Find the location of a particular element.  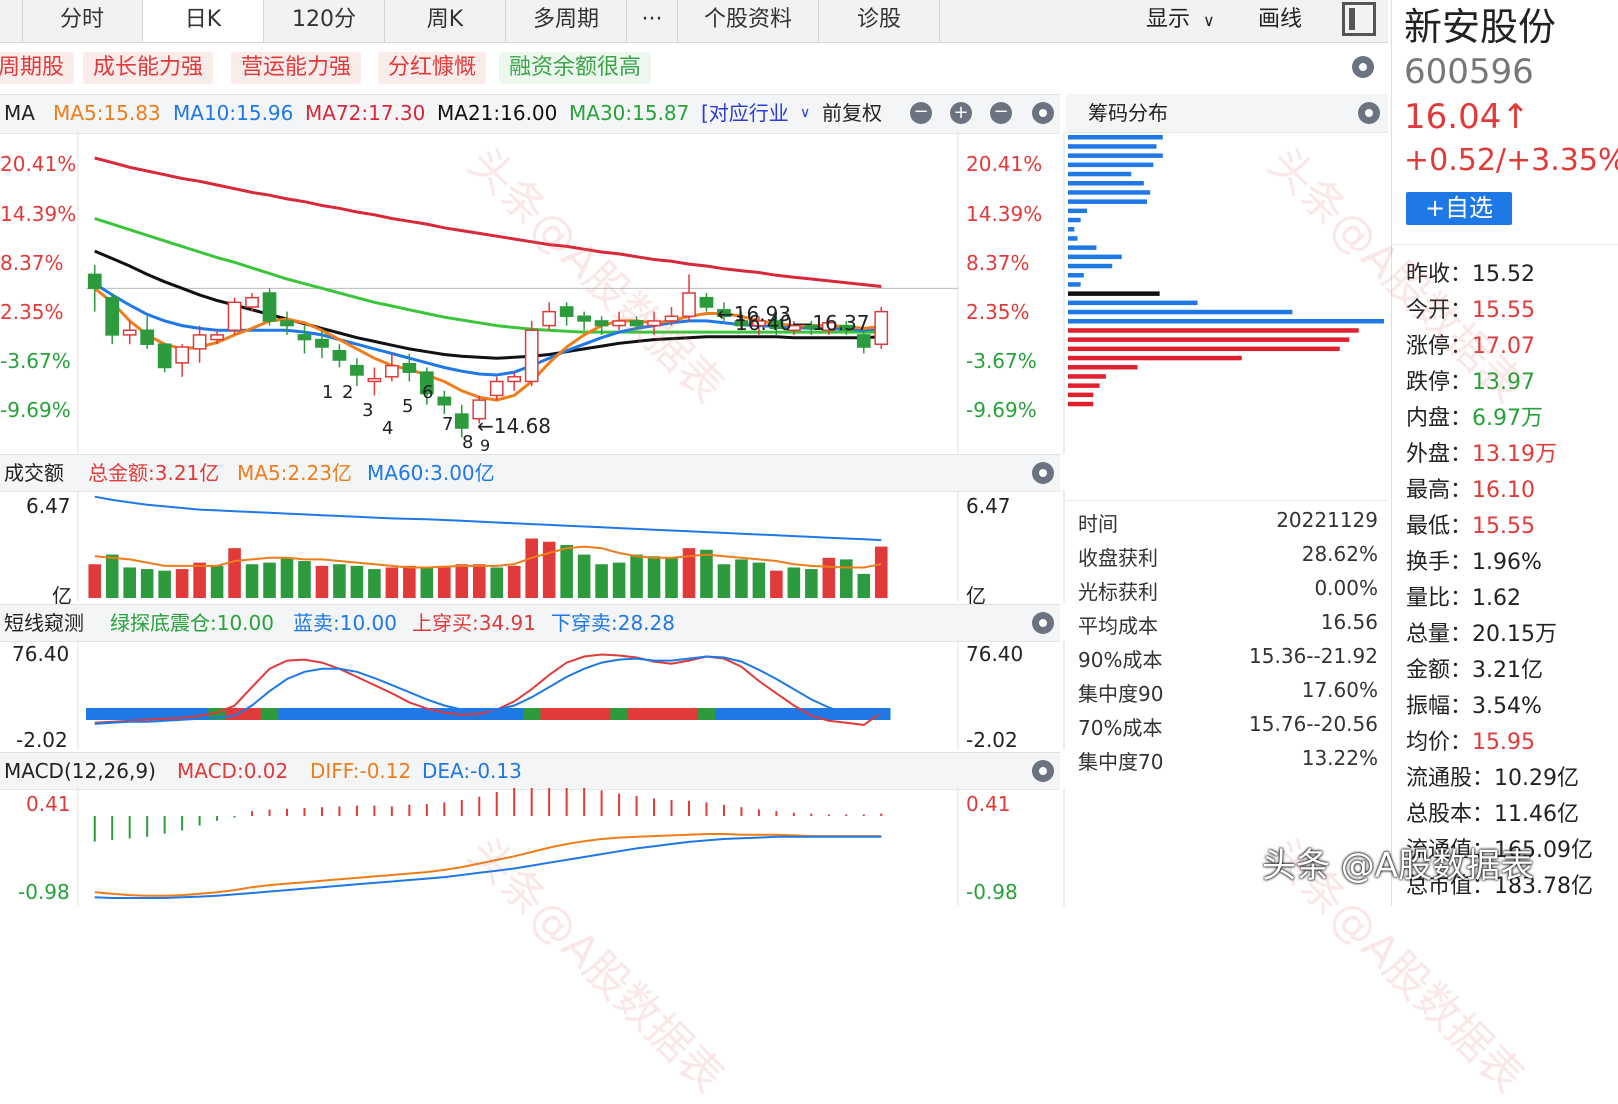

tab-multi-period: 多周期 is located at coordinates (566, 21).